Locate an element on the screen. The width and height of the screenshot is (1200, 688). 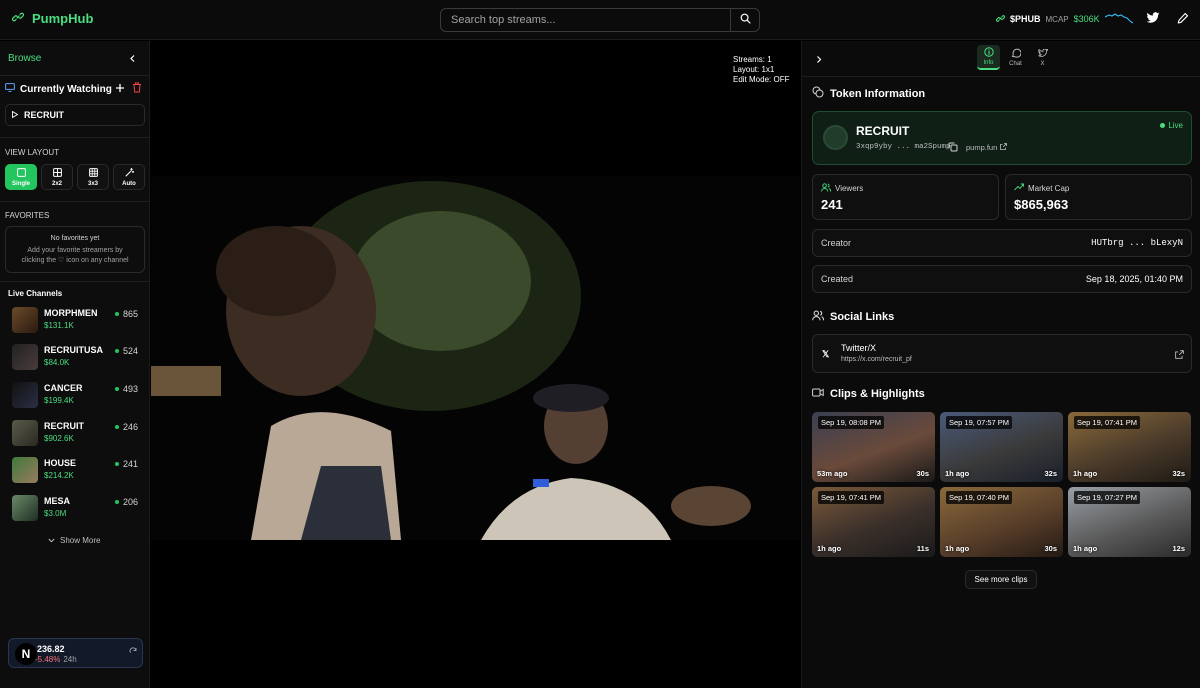
viewers-stat: Viewers 241 is located at coordinates (905, 197).